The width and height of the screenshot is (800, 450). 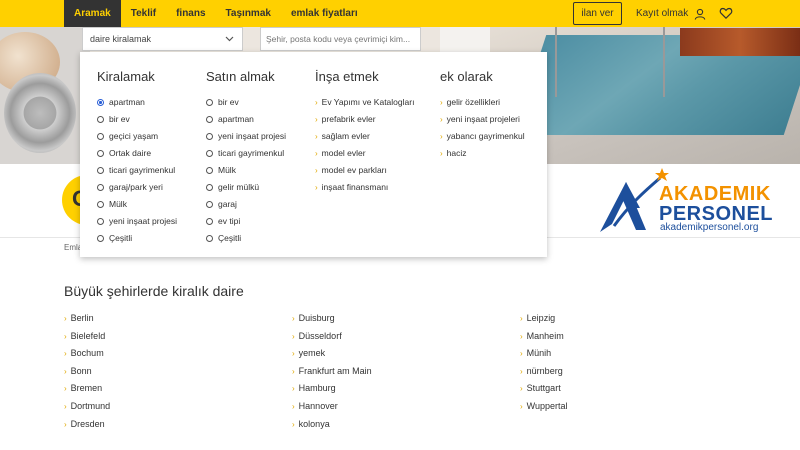 I want to click on city-link: › Bochum, so click(x=87, y=354).